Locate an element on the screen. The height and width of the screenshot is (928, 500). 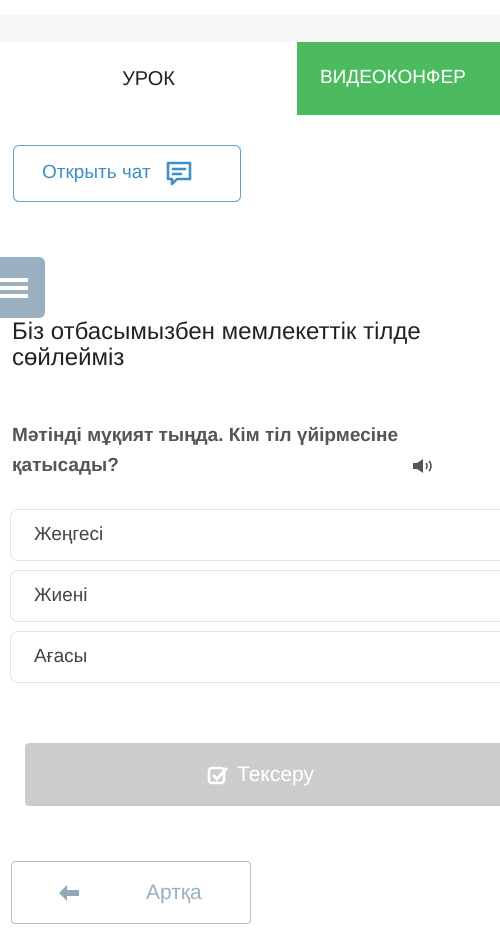
question-text: Мәтінді мұқият тыңда. Кім тіл үйірмесіне қатысады? is located at coordinates (206, 451).